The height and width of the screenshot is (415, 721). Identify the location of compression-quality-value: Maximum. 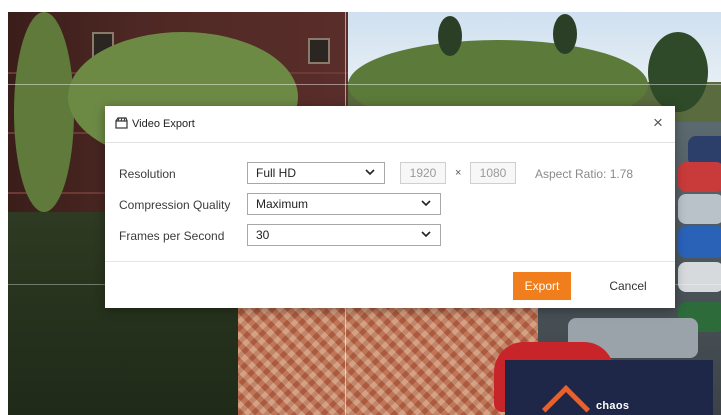
(282, 204).